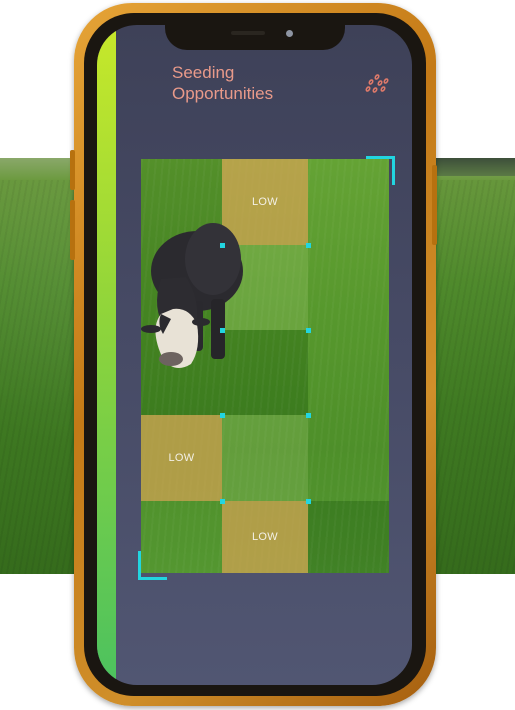  What do you see at coordinates (203, 72) in the screenshot?
I see `title-line-1: Seeding` at bounding box center [203, 72].